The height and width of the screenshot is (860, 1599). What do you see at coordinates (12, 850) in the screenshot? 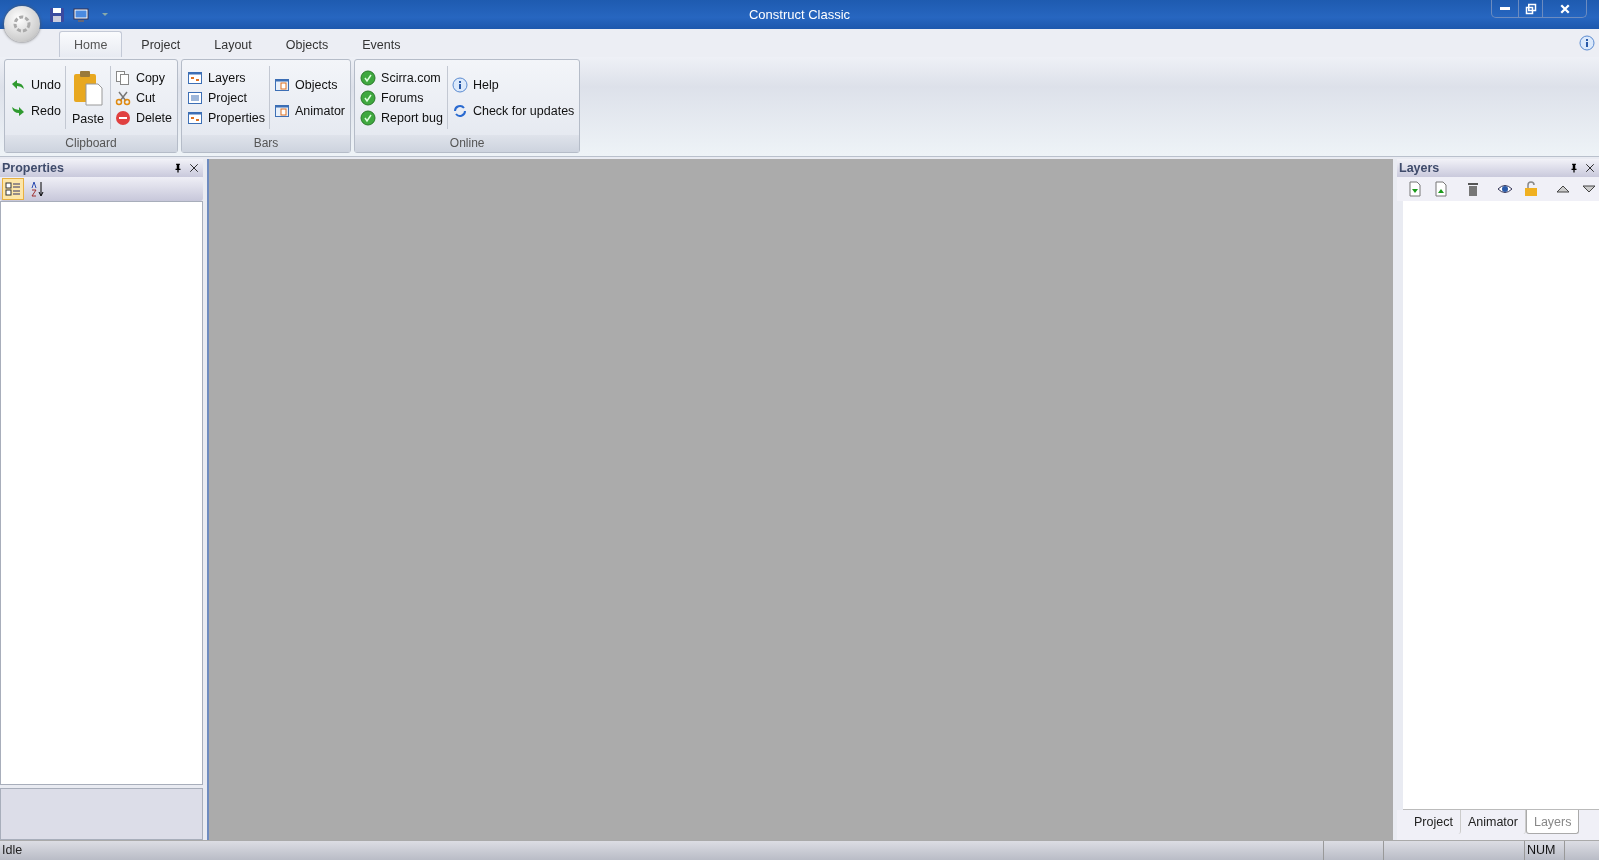
I see `status-message: Idle` at bounding box center [12, 850].